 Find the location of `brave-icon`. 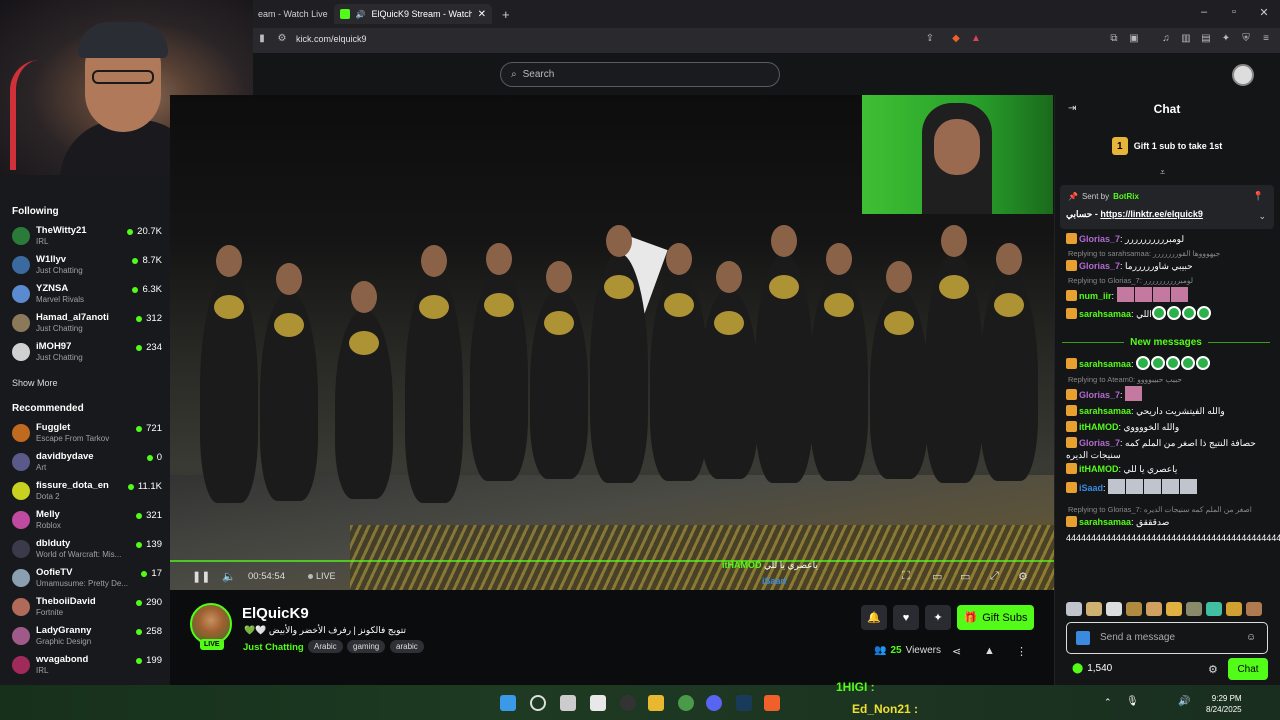

brave-icon is located at coordinates (772, 703).